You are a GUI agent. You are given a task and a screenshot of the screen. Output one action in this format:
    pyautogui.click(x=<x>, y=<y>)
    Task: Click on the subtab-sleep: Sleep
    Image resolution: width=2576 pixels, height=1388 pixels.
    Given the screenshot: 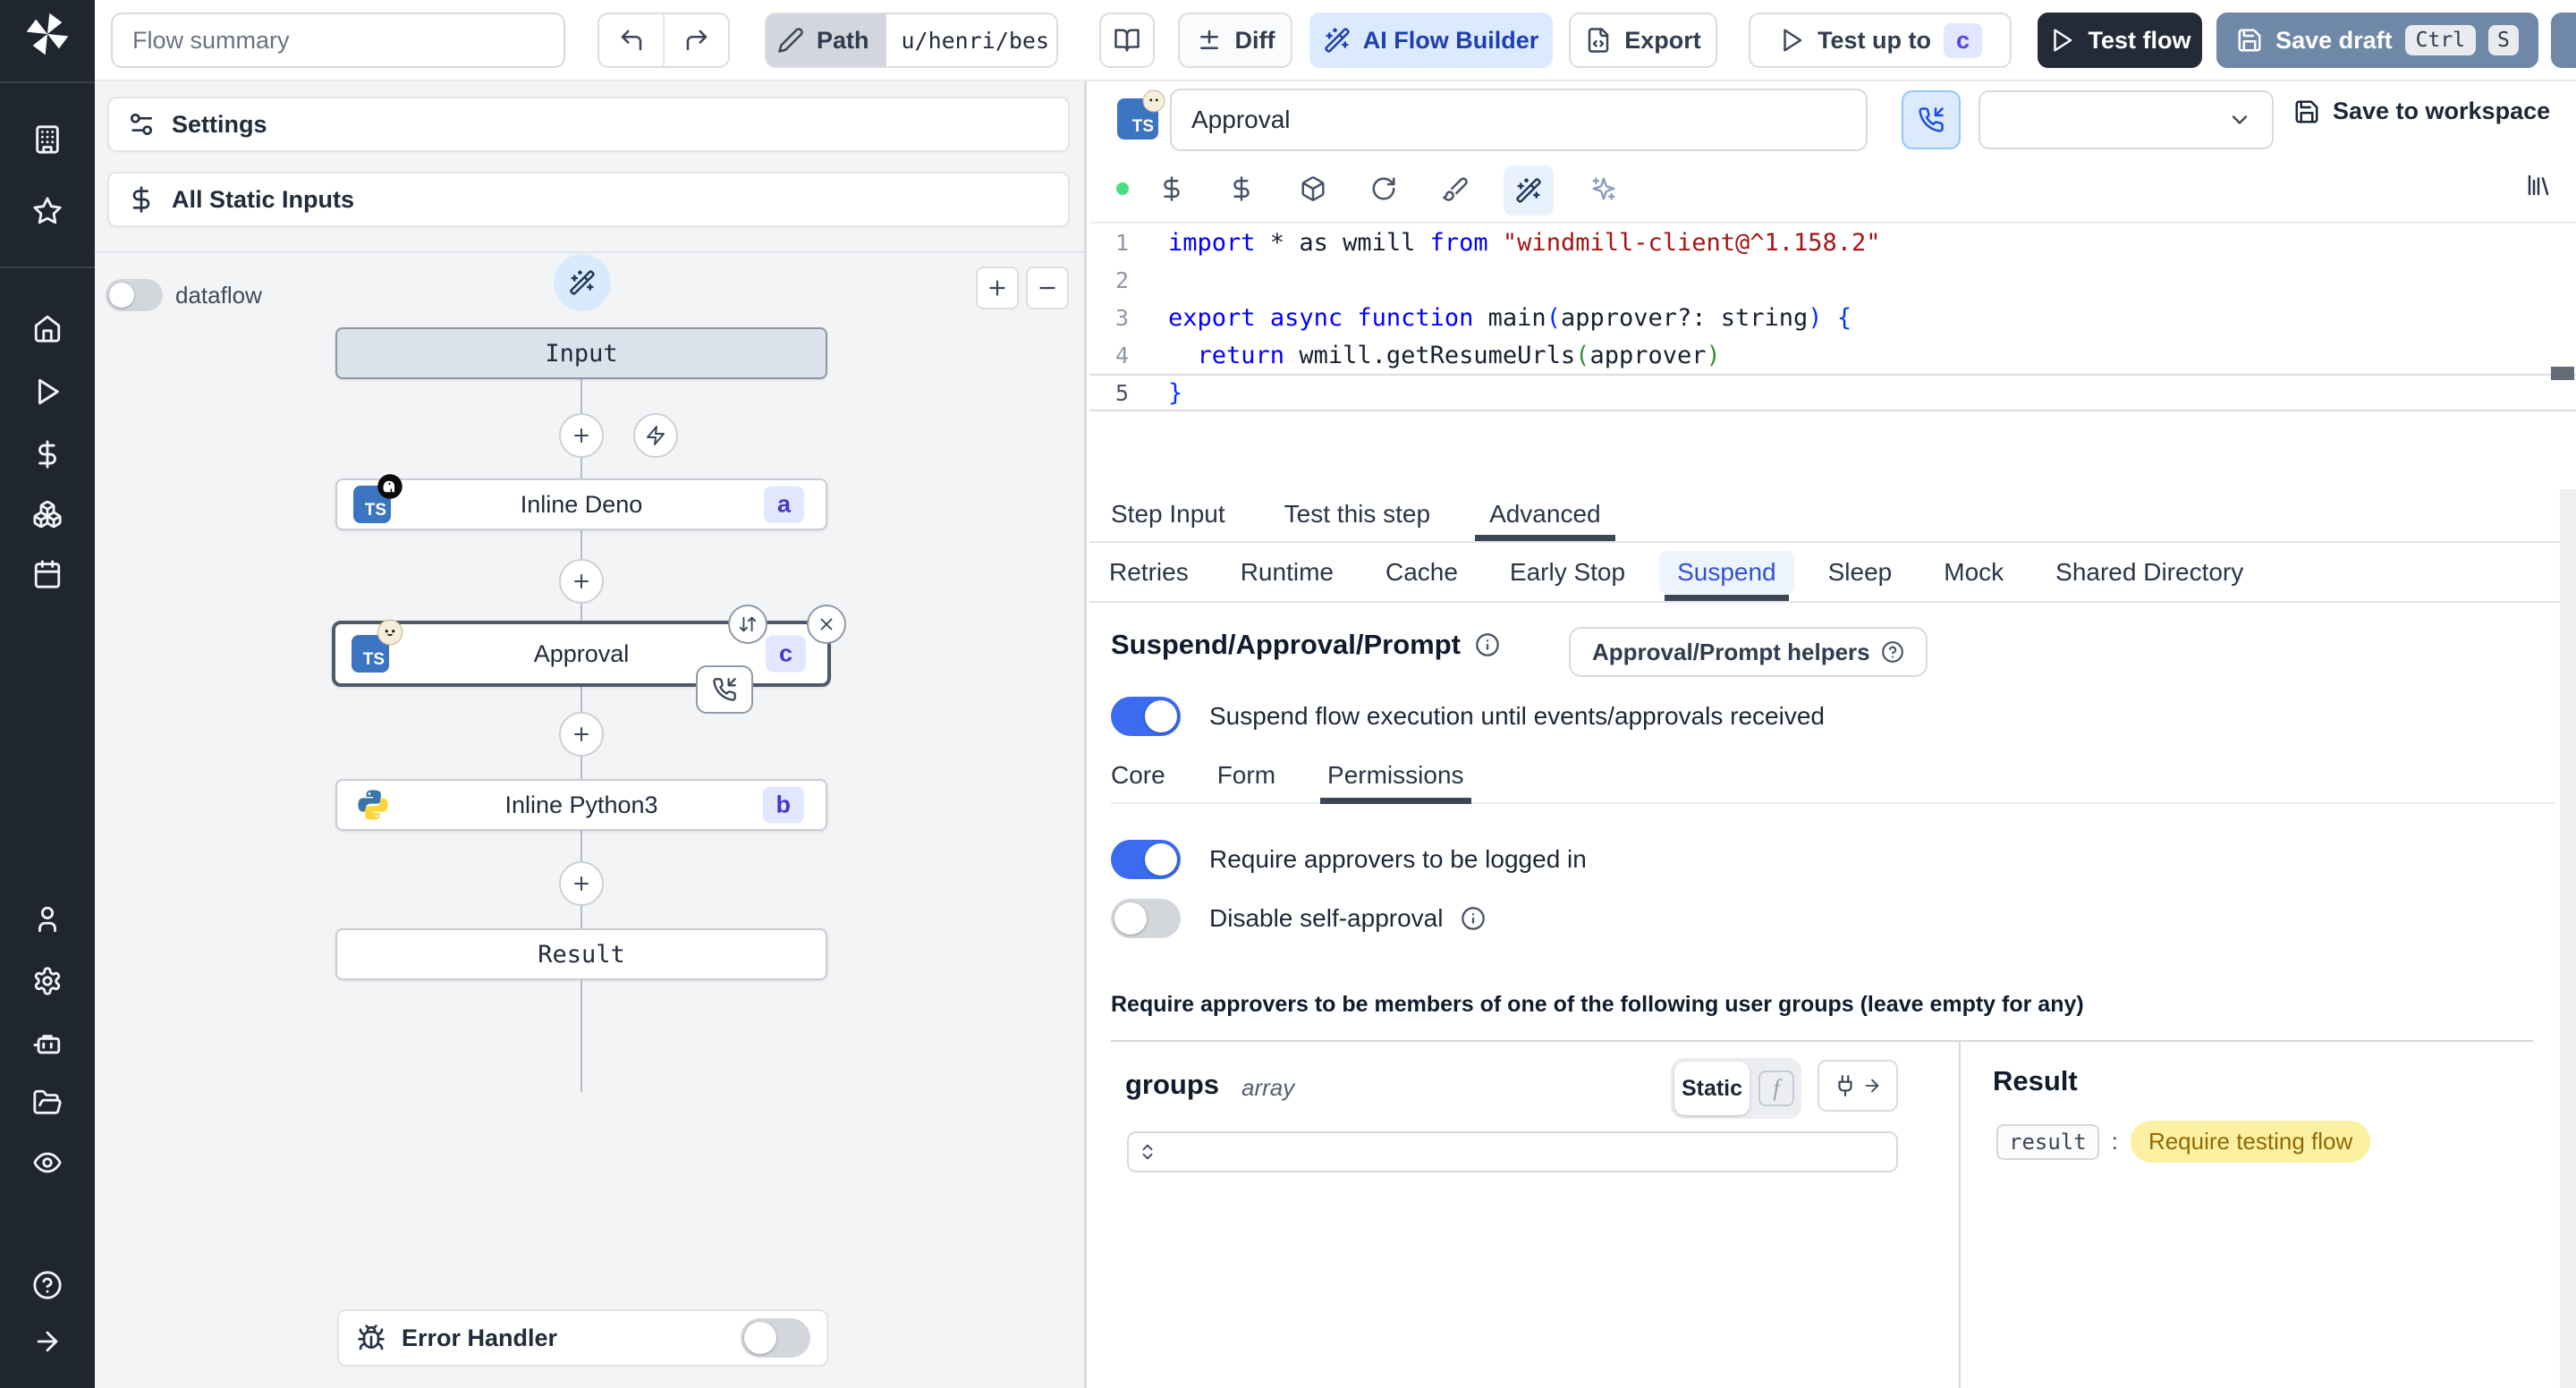 What is the action you would take?
    pyautogui.click(x=1860, y=572)
    